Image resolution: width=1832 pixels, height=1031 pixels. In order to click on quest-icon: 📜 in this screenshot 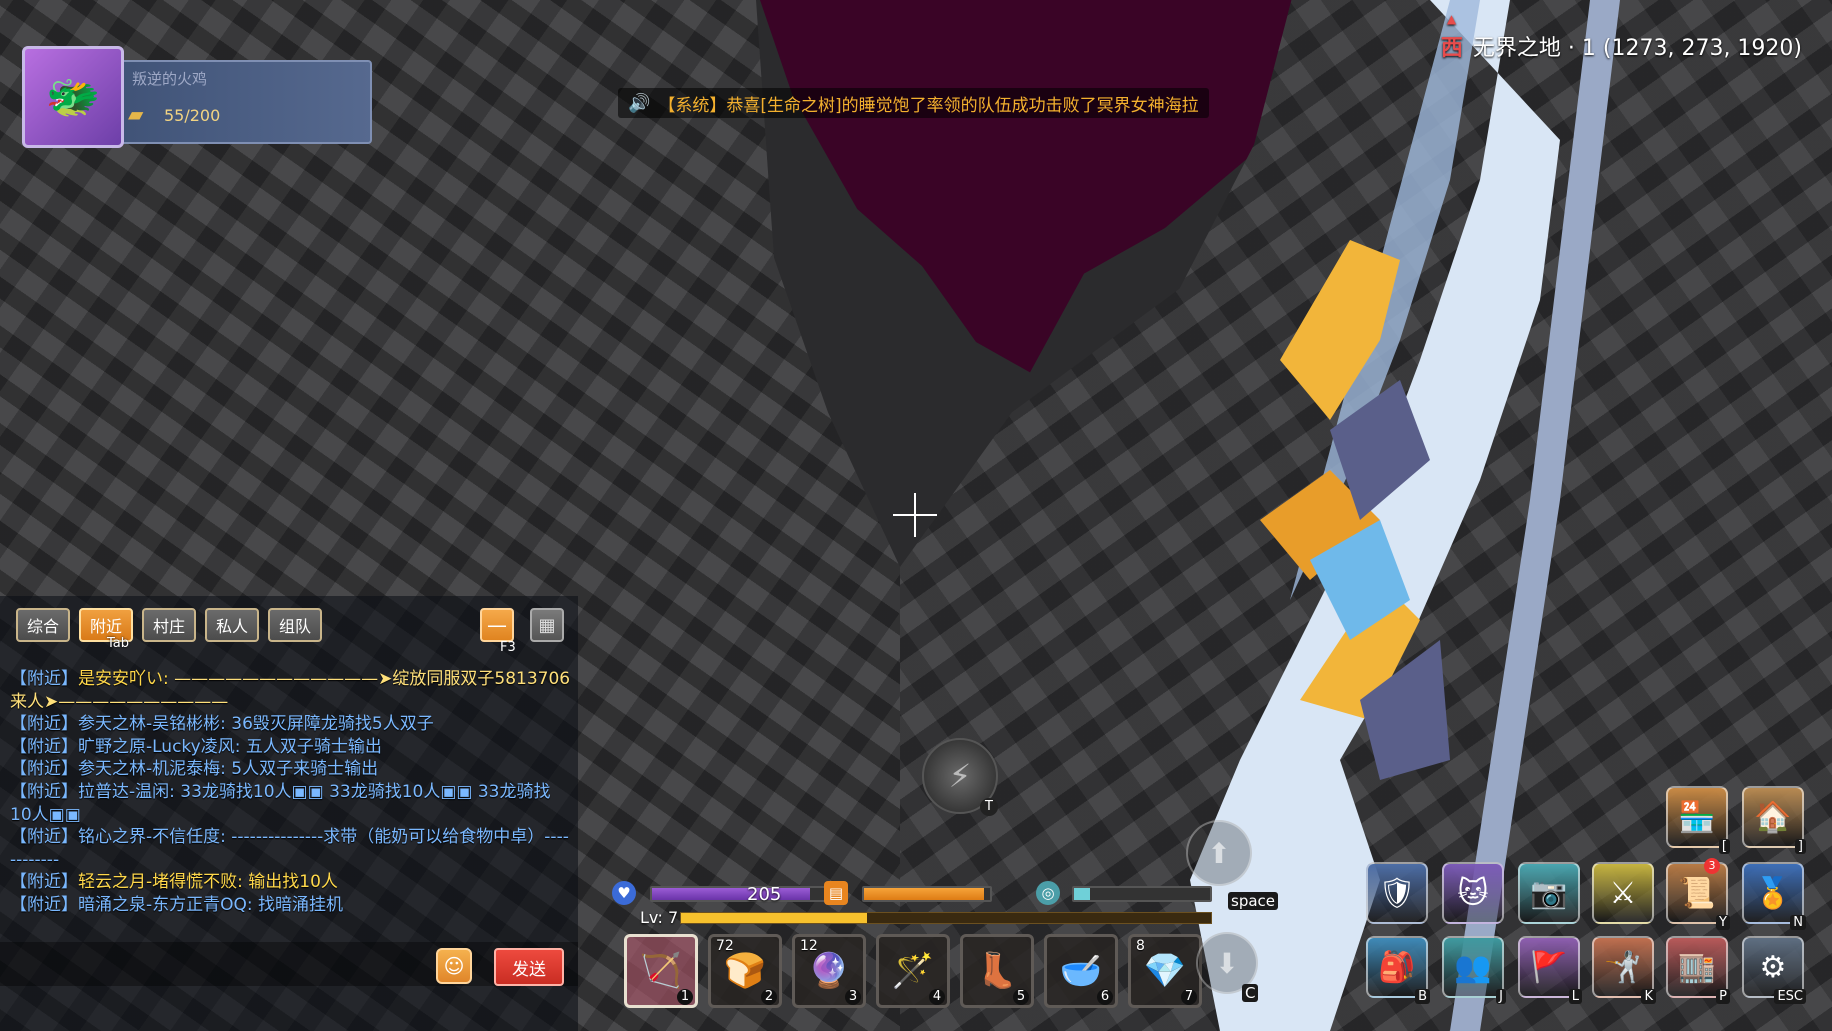, I will do `click(1697, 893)`.